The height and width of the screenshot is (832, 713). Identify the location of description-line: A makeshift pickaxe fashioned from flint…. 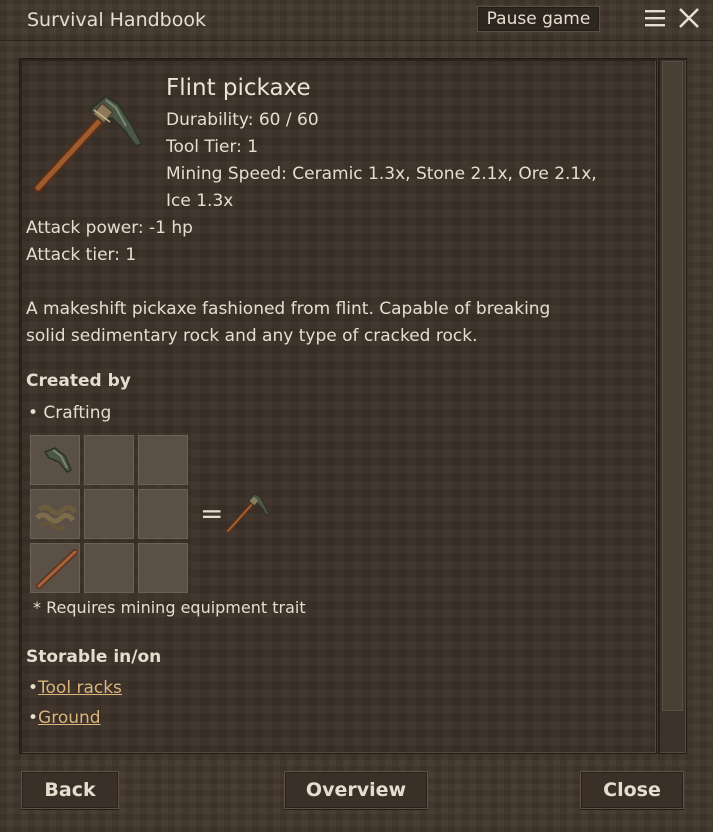
(288, 309).